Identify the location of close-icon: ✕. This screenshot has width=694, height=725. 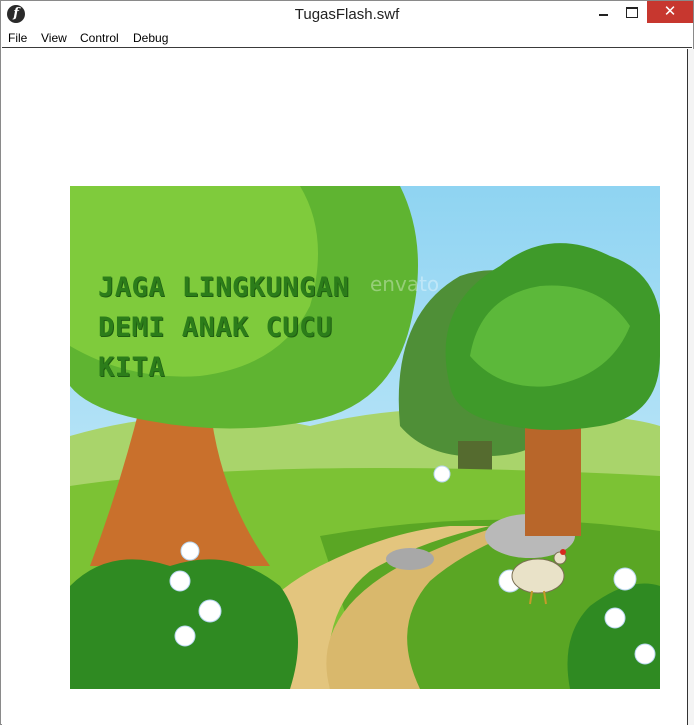
(670, 11).